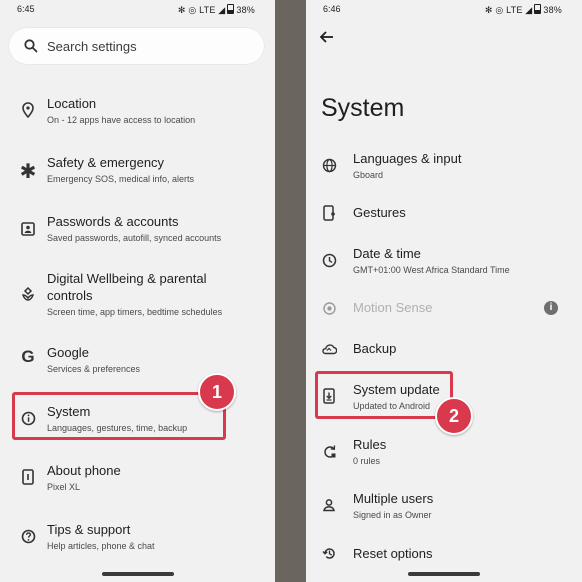  What do you see at coordinates (444, 354) in the screenshot?
I see `settings-item-backup: Backup` at bounding box center [444, 354].